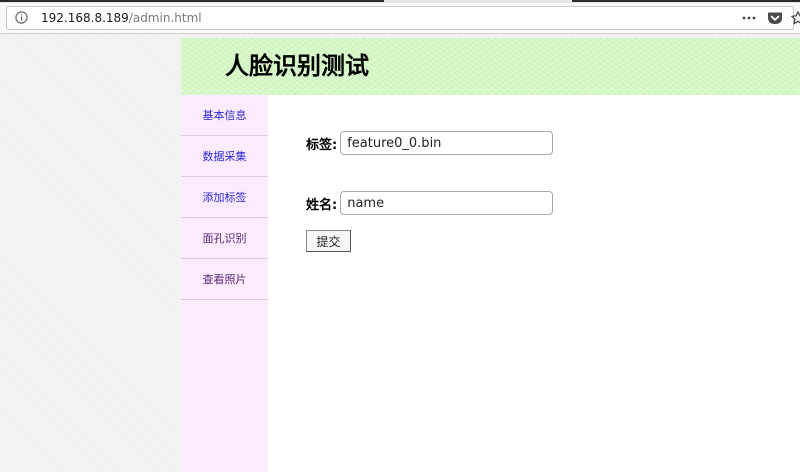  I want to click on submit-button: 提交, so click(328, 241).